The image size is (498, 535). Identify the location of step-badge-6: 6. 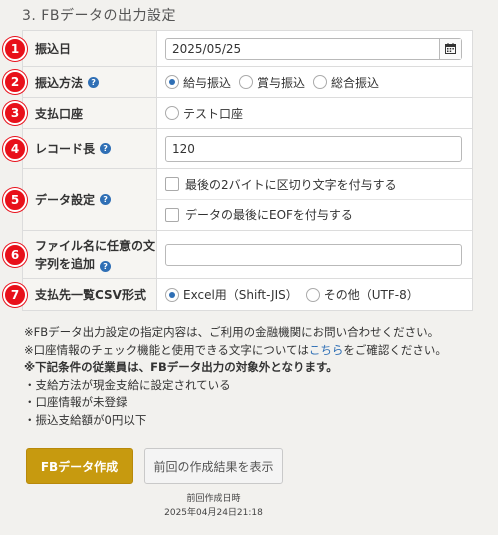
(15, 254).